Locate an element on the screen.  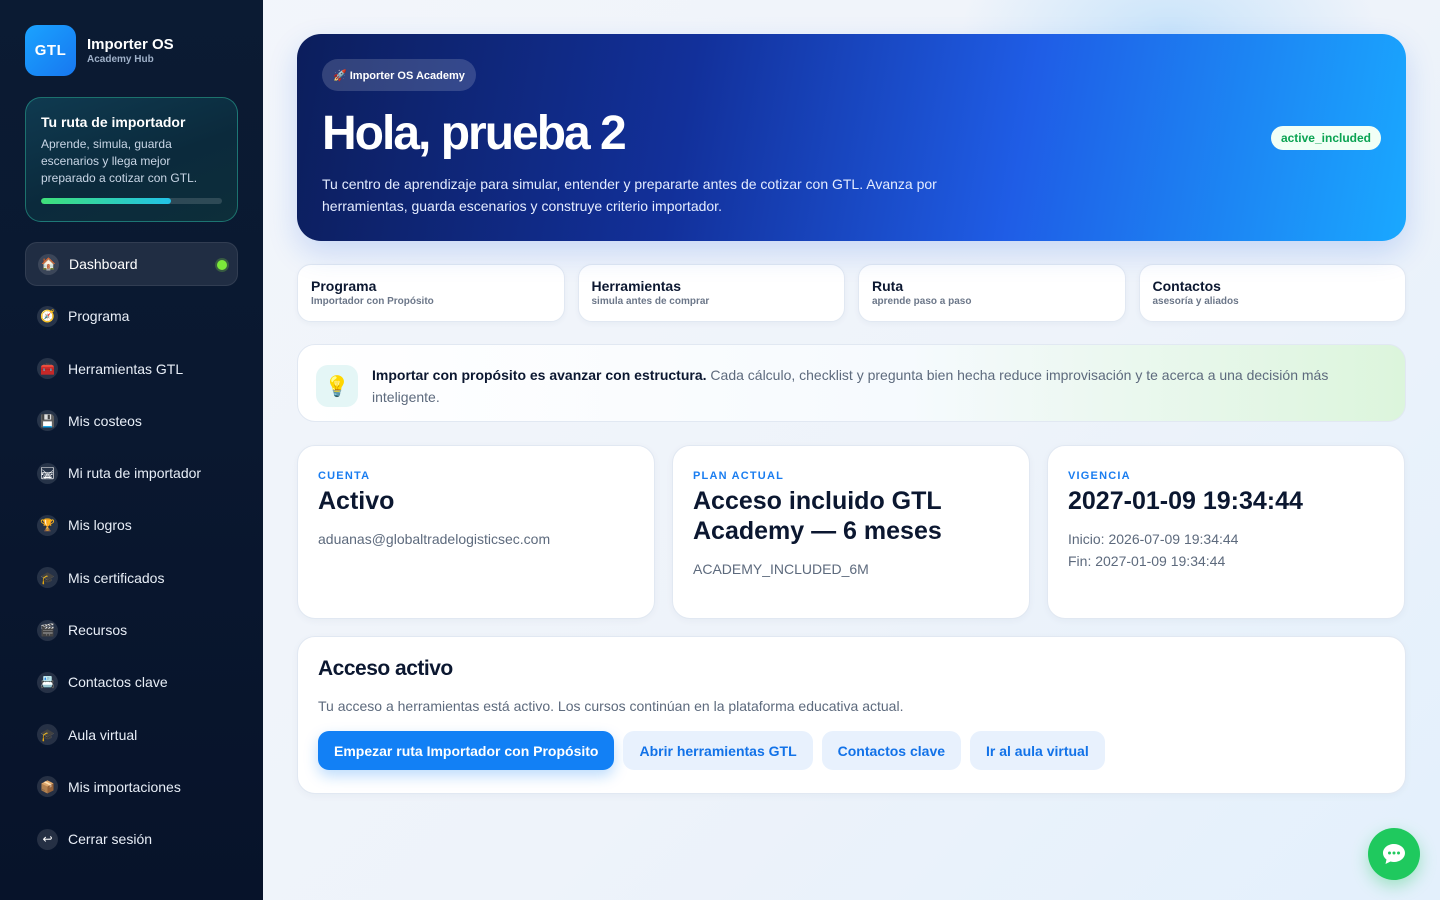
sidebar-item-label: Contactos clave is located at coordinates (118, 682).